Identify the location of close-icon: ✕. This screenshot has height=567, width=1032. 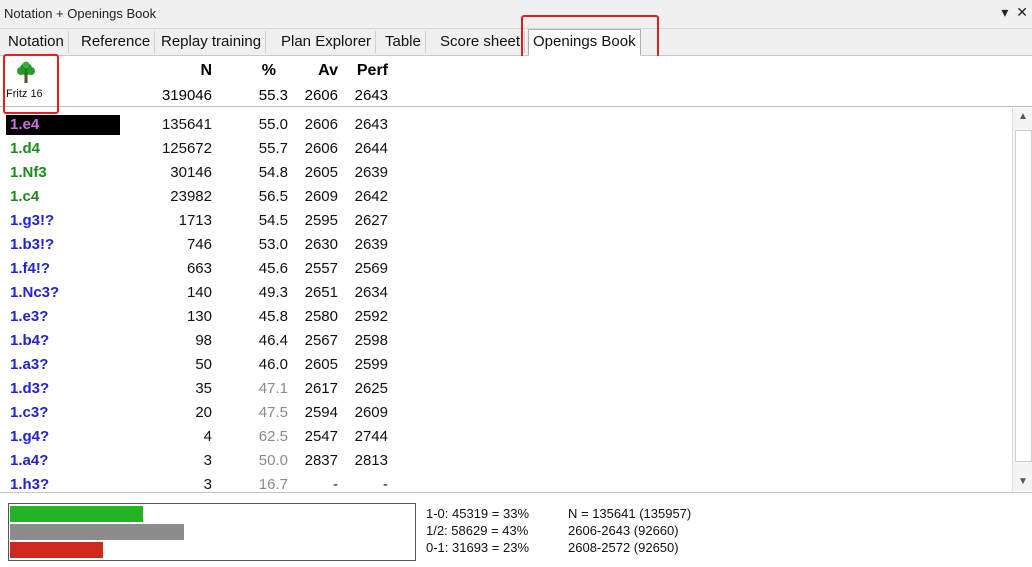
(1022, 12).